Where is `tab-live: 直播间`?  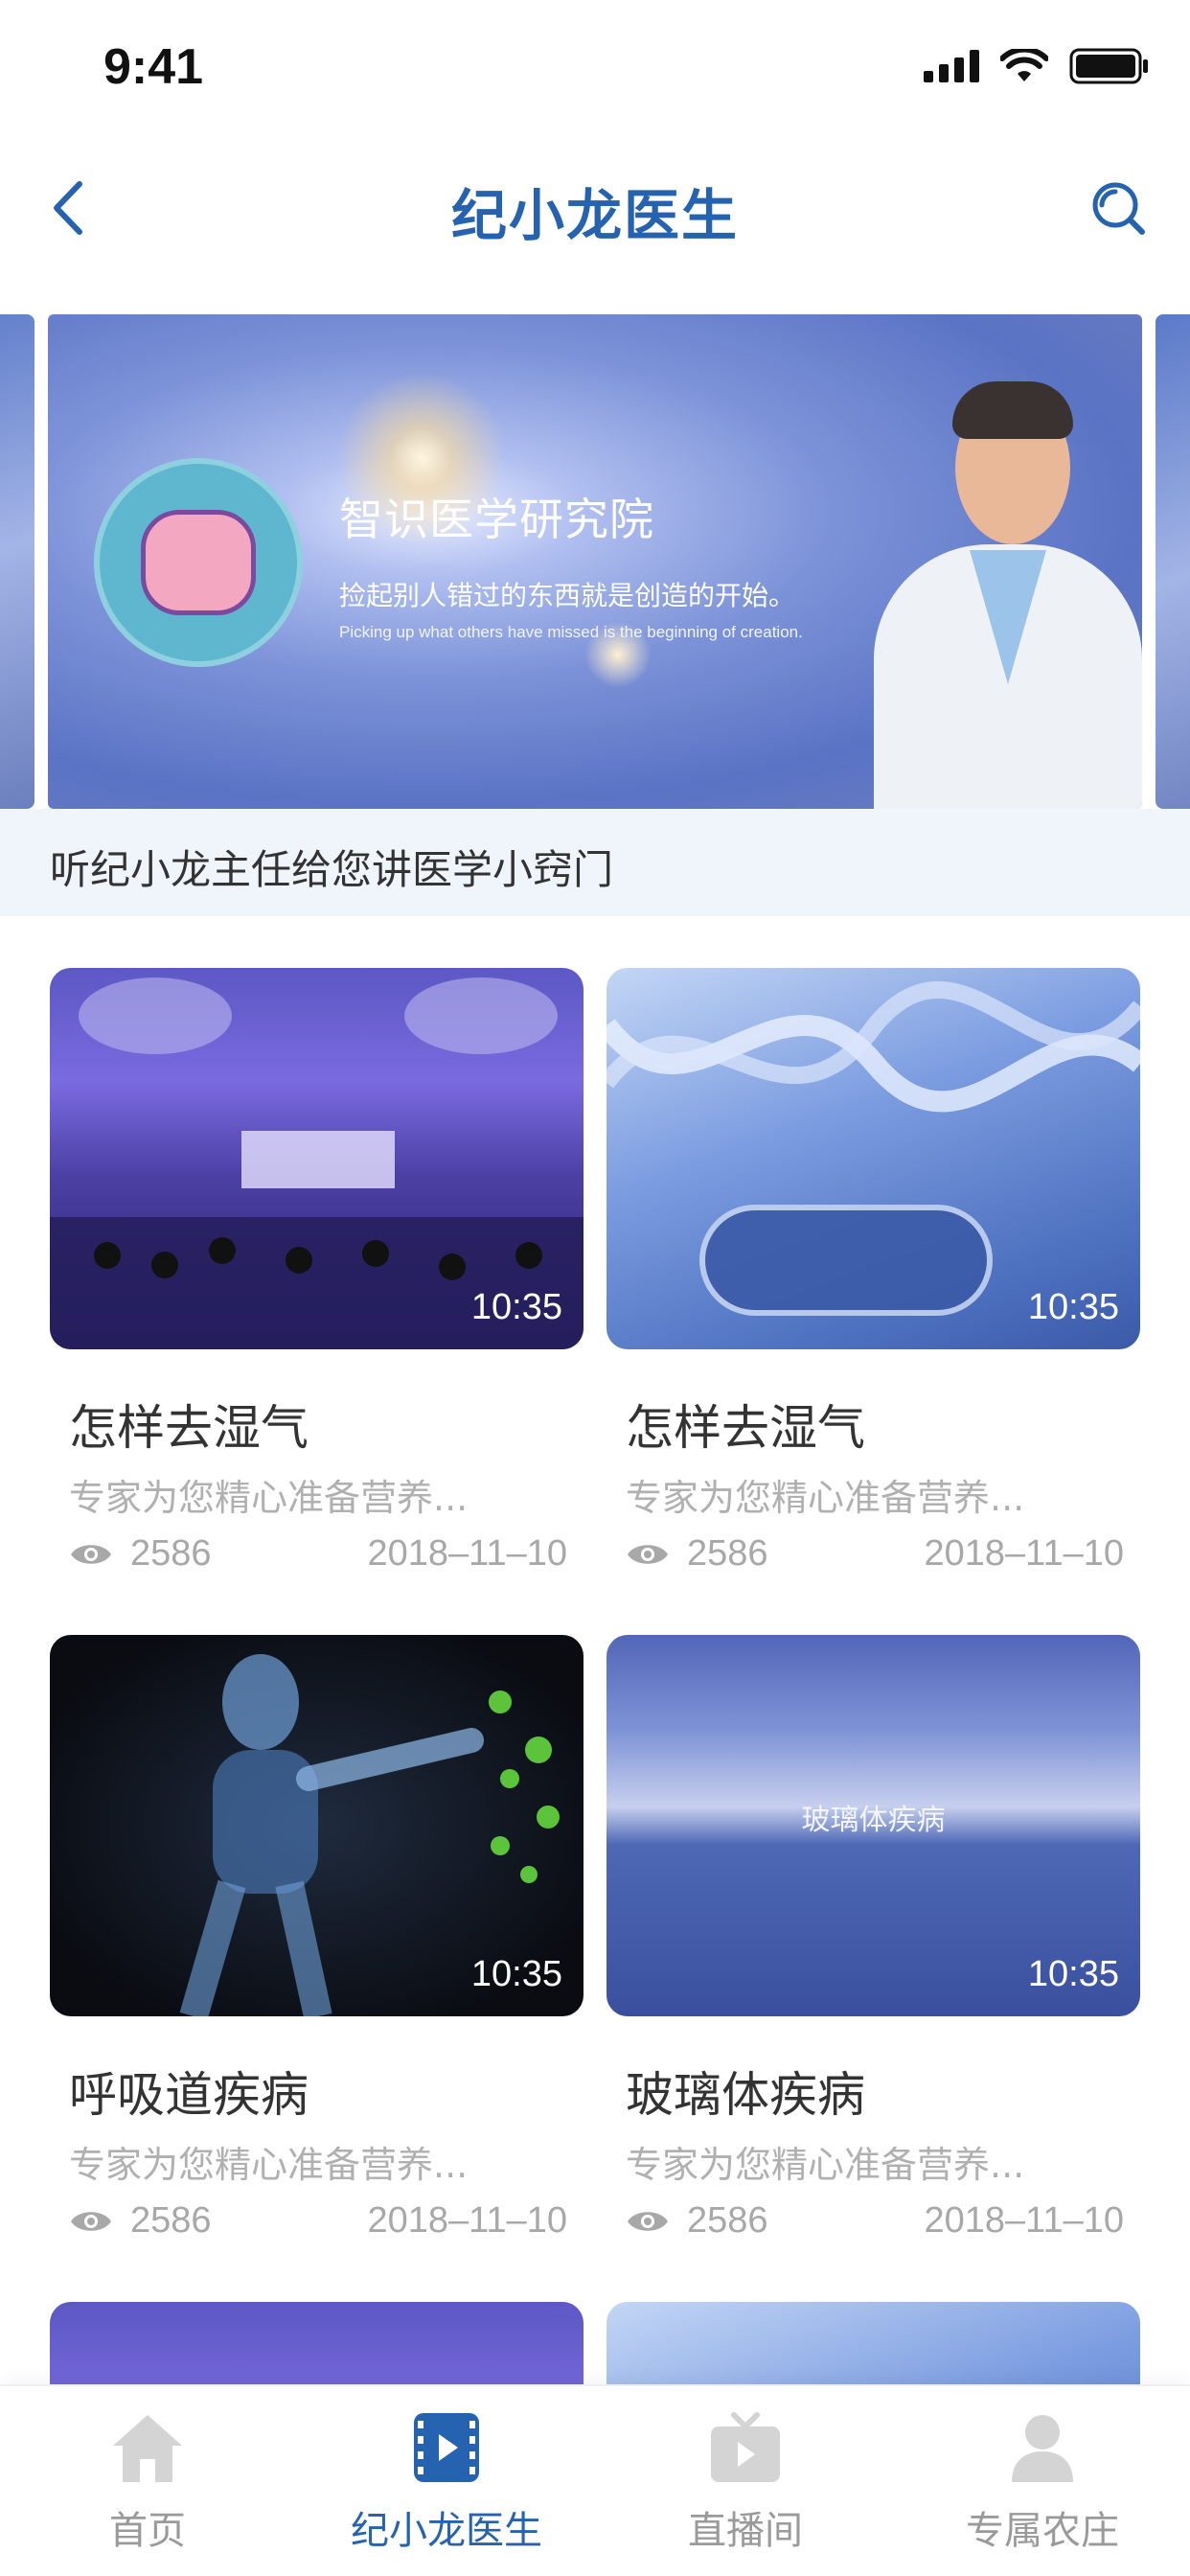 tab-live: 直播间 is located at coordinates (746, 2486).